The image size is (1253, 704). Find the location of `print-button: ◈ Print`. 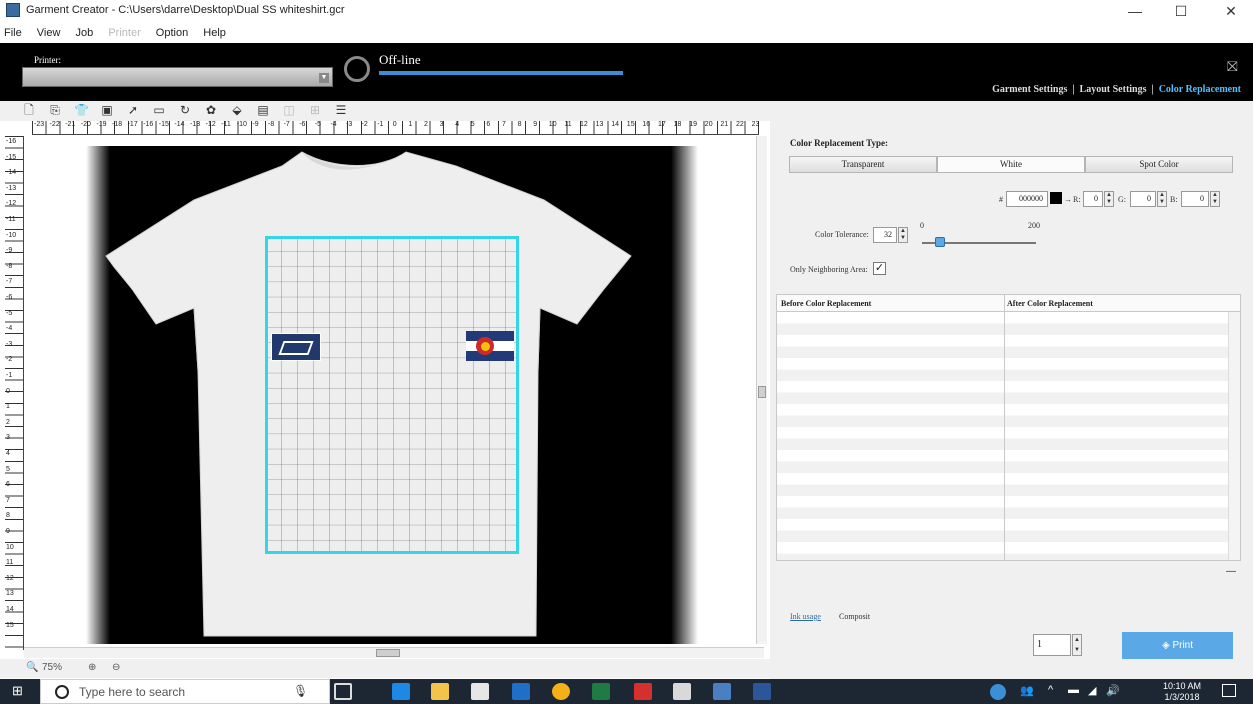

print-button: ◈ Print is located at coordinates (1177, 645).